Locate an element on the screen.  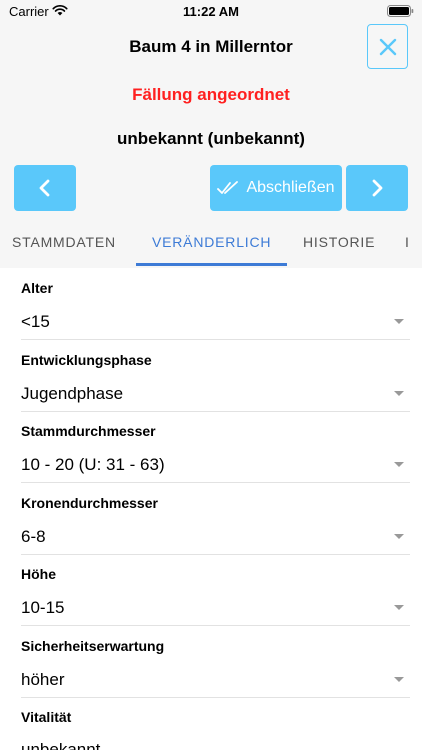
species-label: unbekannt (unbekannt) is located at coordinates (211, 138).